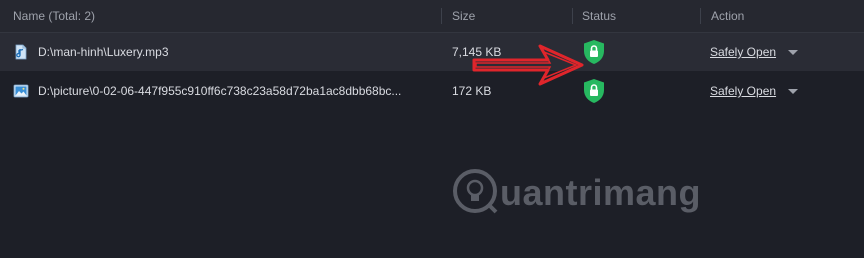 The width and height of the screenshot is (864, 258). I want to click on column-header-size: Size, so click(463, 16).